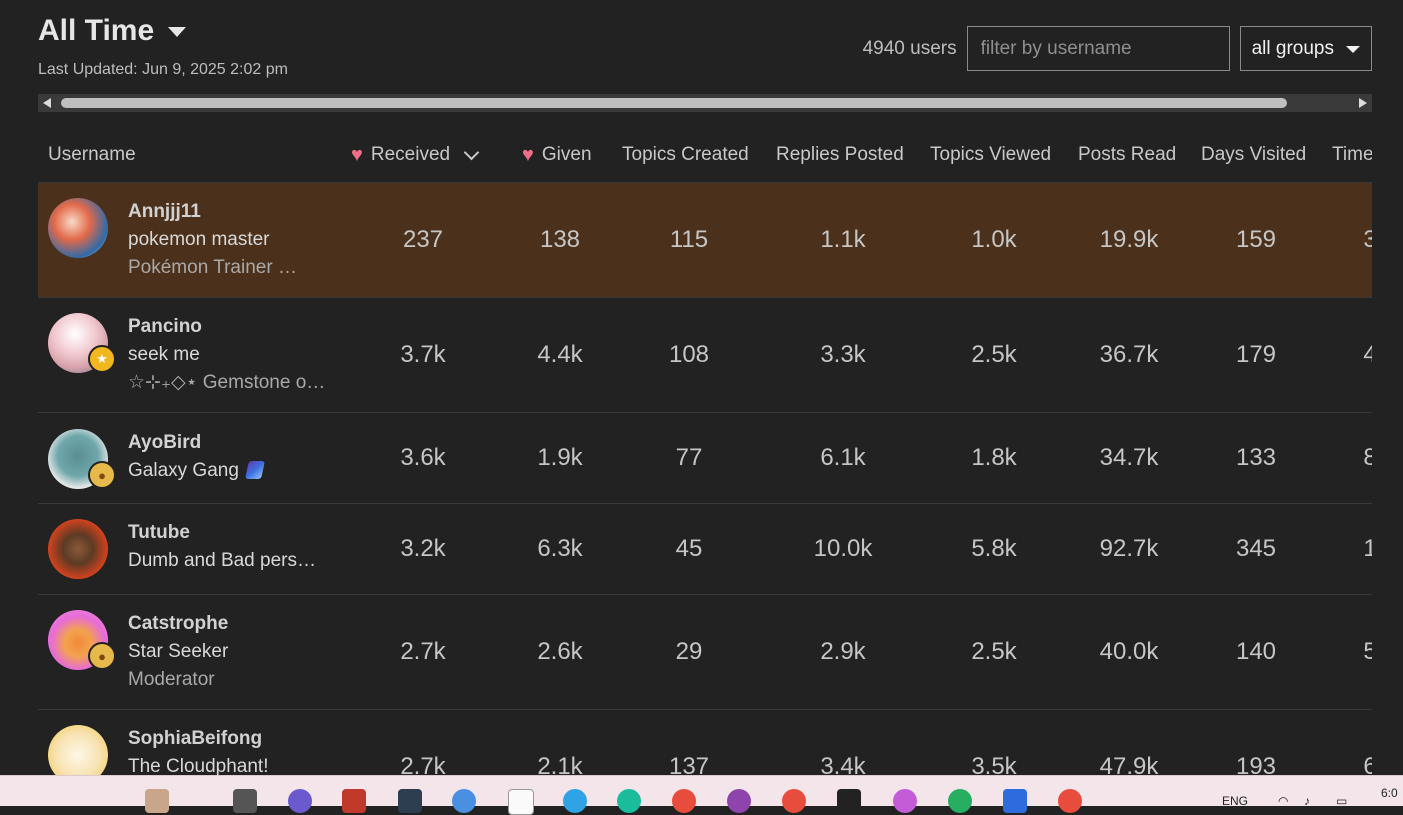  I want to click on received-value: 3.6k, so click(423, 457).